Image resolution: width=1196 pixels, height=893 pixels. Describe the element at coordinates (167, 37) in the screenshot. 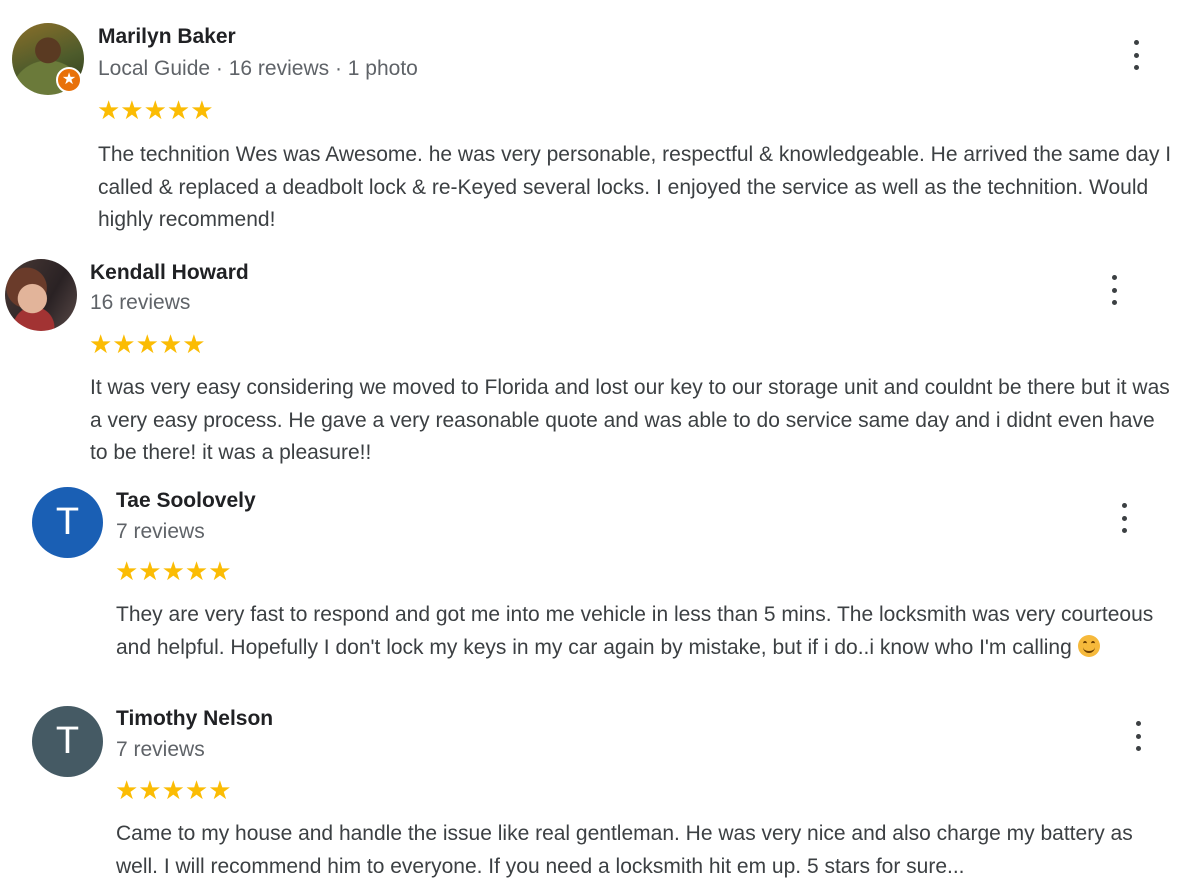

I see `reviewer-name: Marilyn Baker` at that location.